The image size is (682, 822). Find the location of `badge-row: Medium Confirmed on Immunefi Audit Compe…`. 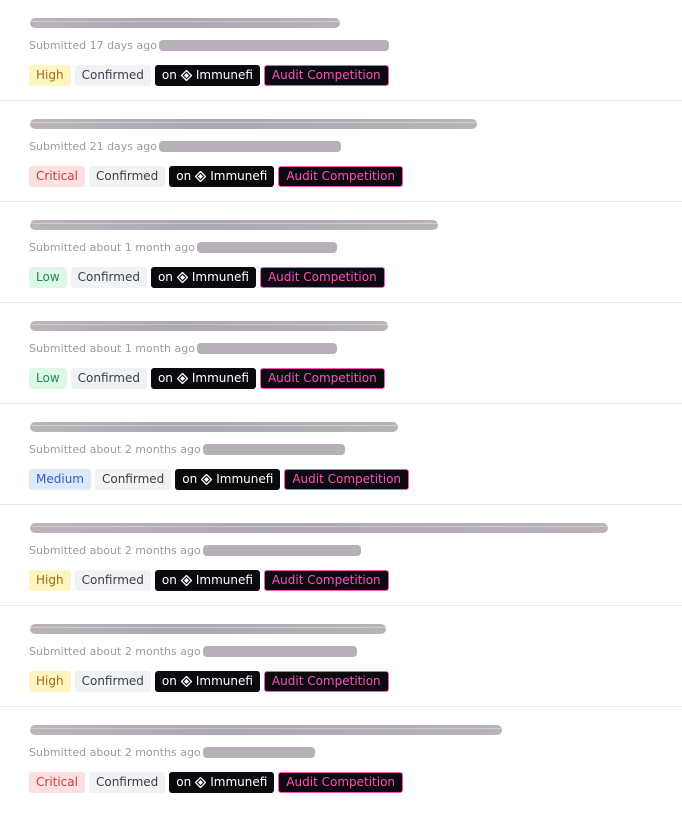

badge-row: Medium Confirmed on Immunefi Audit Compe… is located at coordinates (219, 479).